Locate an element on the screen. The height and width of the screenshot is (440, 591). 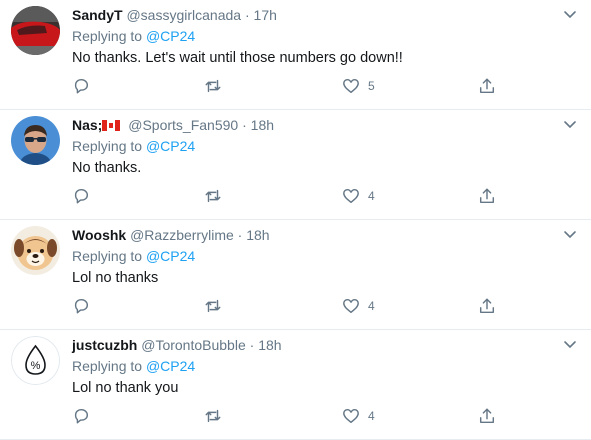
timestamp: 17h is located at coordinates (265, 15).